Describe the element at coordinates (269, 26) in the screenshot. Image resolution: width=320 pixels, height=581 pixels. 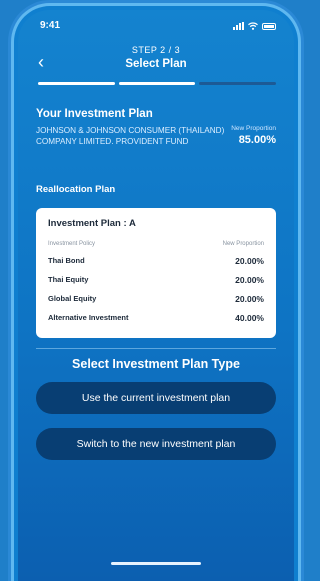
I see `battery-icon` at that location.